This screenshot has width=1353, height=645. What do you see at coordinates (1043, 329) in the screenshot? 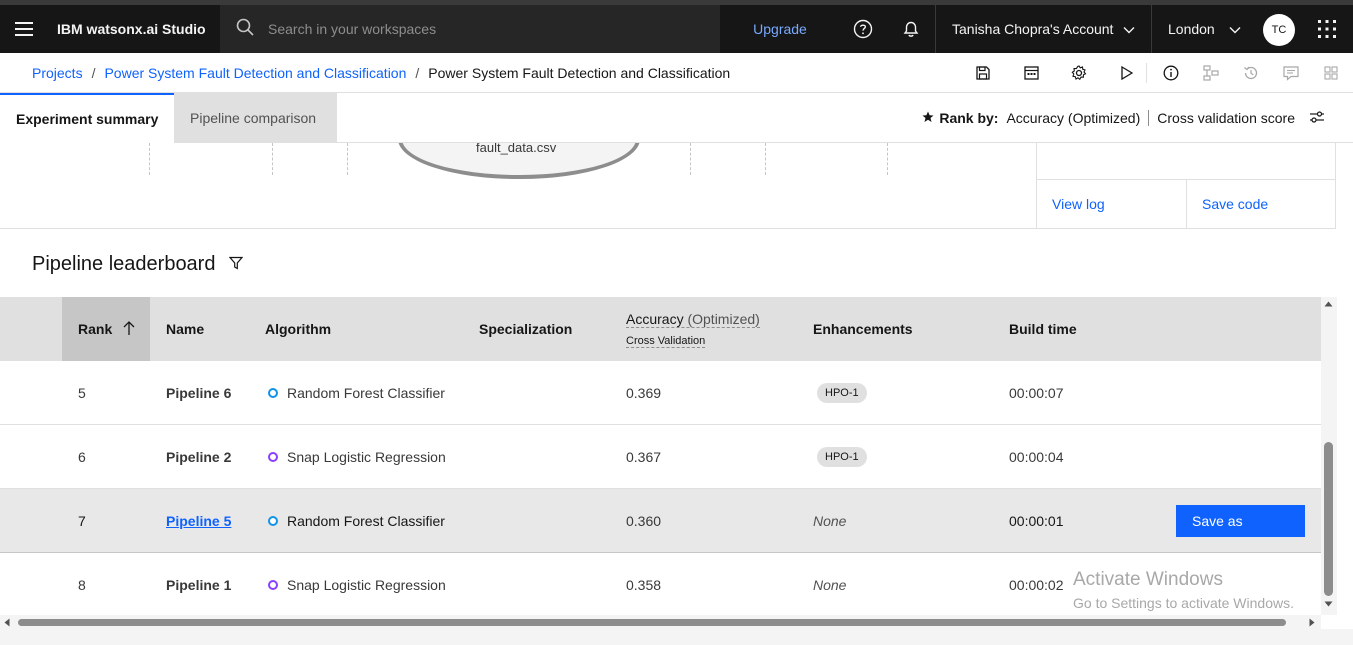
I see `column-header-build-time: Build time` at bounding box center [1043, 329].